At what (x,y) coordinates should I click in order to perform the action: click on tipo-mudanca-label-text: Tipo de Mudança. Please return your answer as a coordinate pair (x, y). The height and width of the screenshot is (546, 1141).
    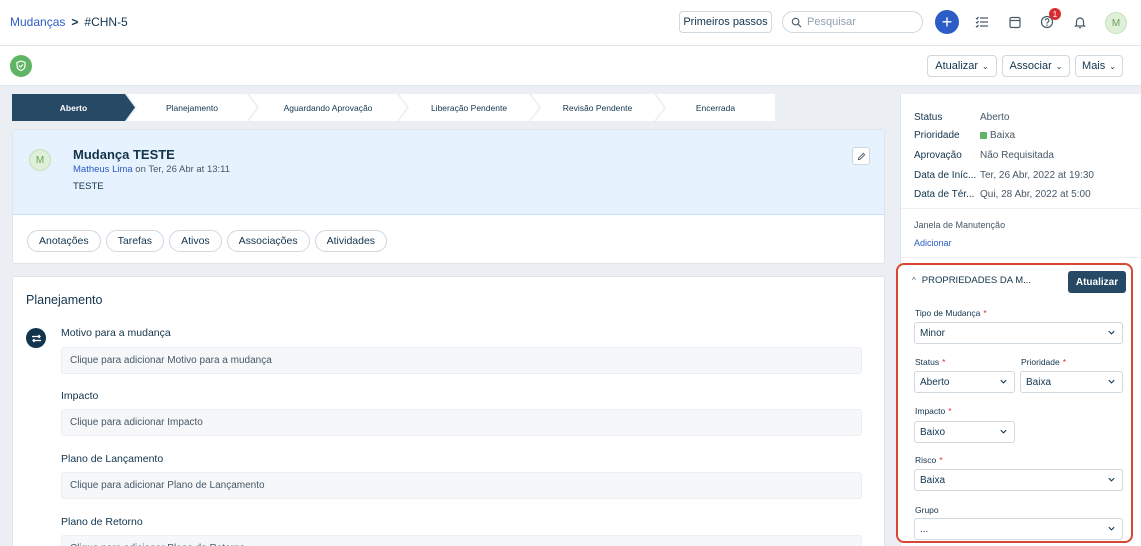
    Looking at the image, I should click on (948, 313).